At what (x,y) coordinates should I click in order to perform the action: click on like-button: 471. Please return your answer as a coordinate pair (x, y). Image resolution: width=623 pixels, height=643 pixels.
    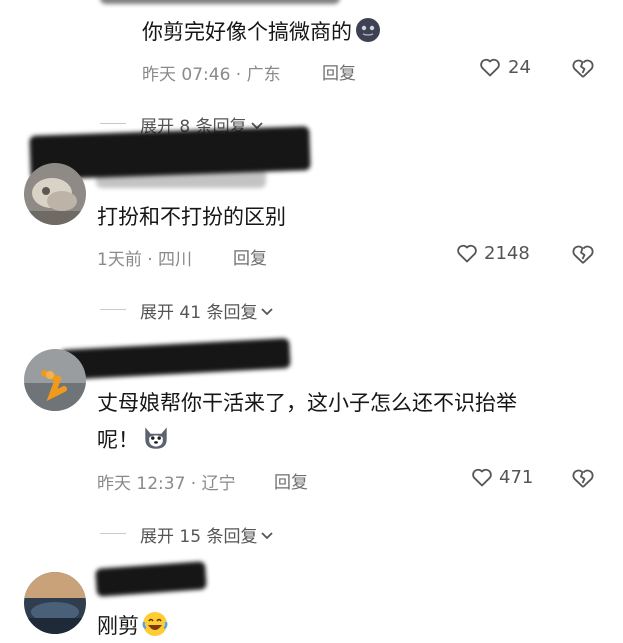
    Looking at the image, I should click on (501, 477).